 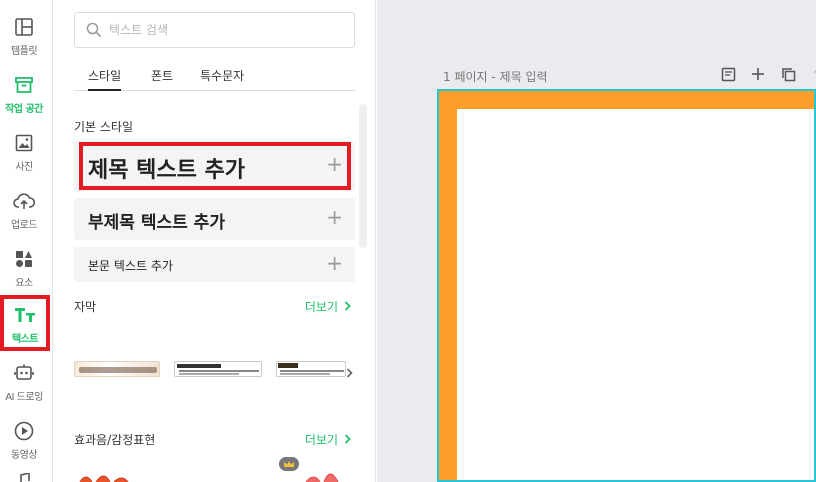 What do you see at coordinates (788, 74) in the screenshot?
I see `duplicate-page-icon` at bounding box center [788, 74].